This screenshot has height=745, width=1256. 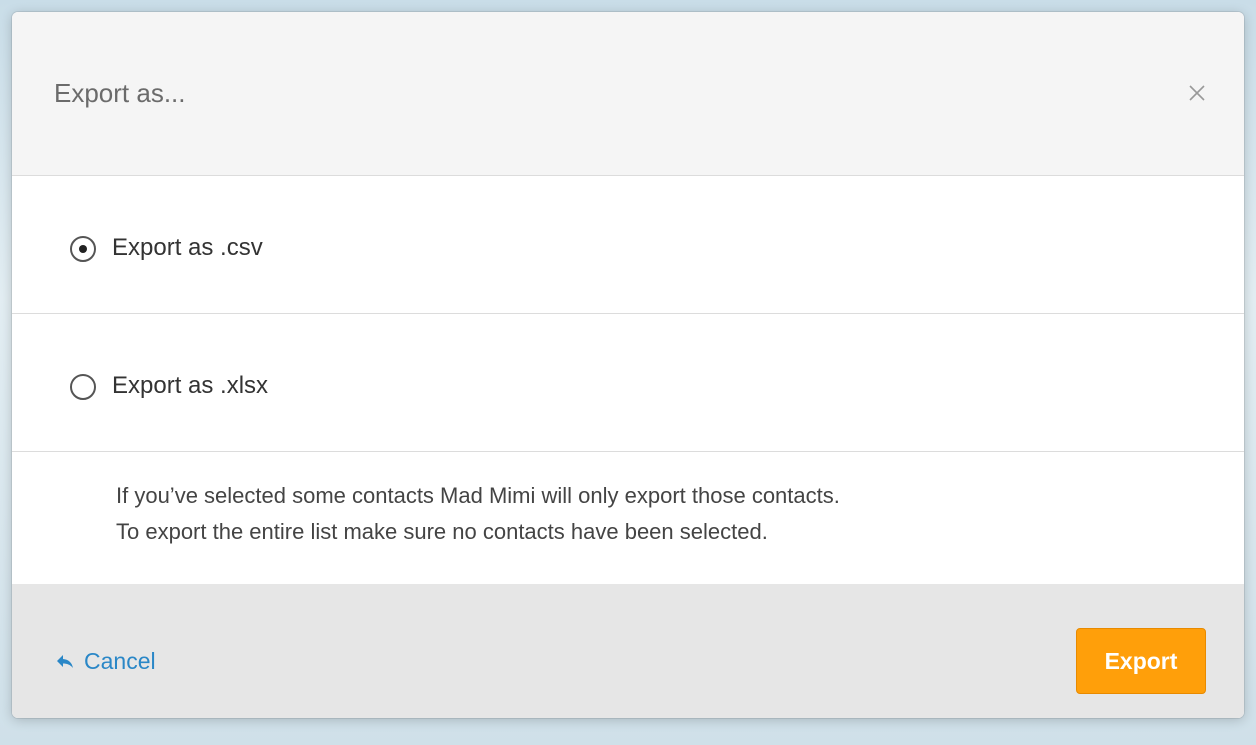 I want to click on radio-csv, so click(x=83, y=249).